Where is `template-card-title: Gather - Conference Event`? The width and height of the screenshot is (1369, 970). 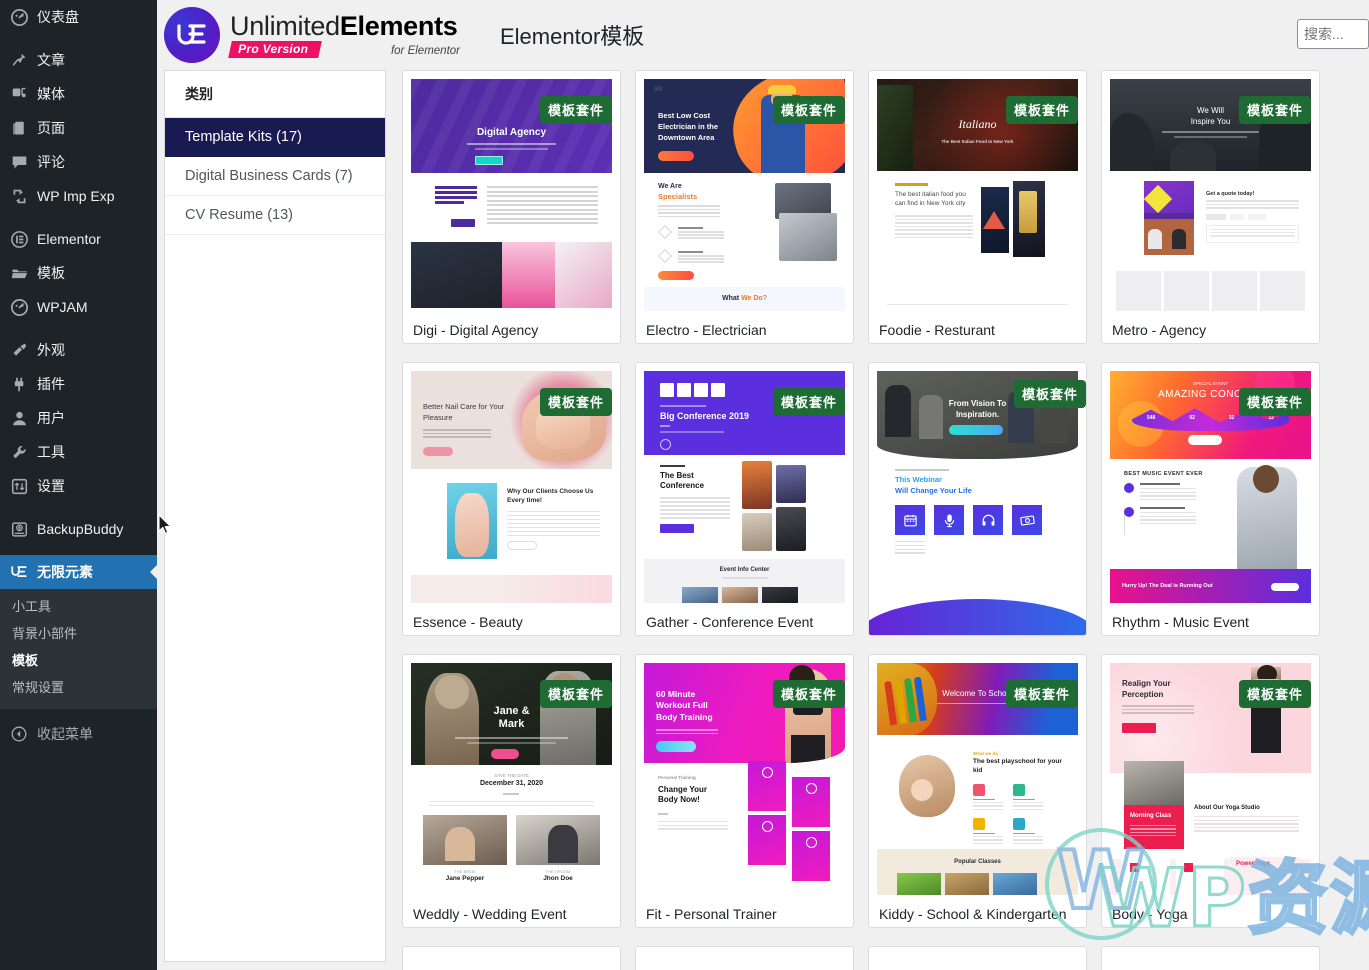
template-card-title: Gather - Conference Event is located at coordinates (730, 622).